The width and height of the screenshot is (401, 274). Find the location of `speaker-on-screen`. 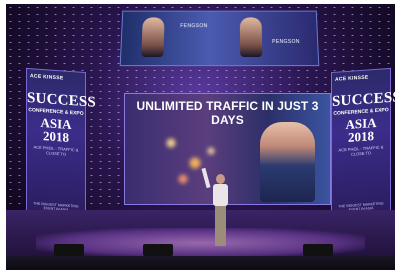

speaker-on-screen is located at coordinates (287, 162).